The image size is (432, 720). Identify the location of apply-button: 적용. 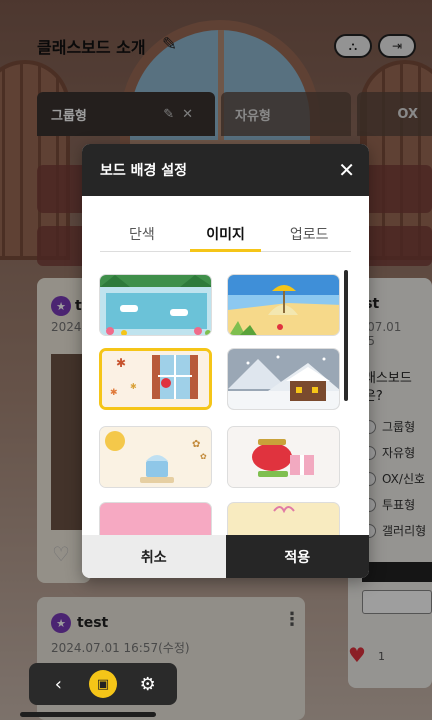
(297, 556).